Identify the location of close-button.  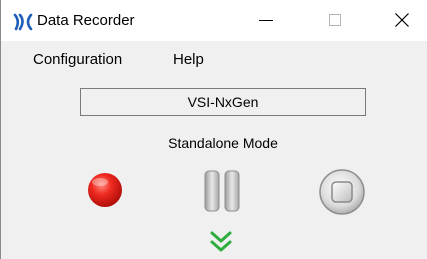
(402, 20).